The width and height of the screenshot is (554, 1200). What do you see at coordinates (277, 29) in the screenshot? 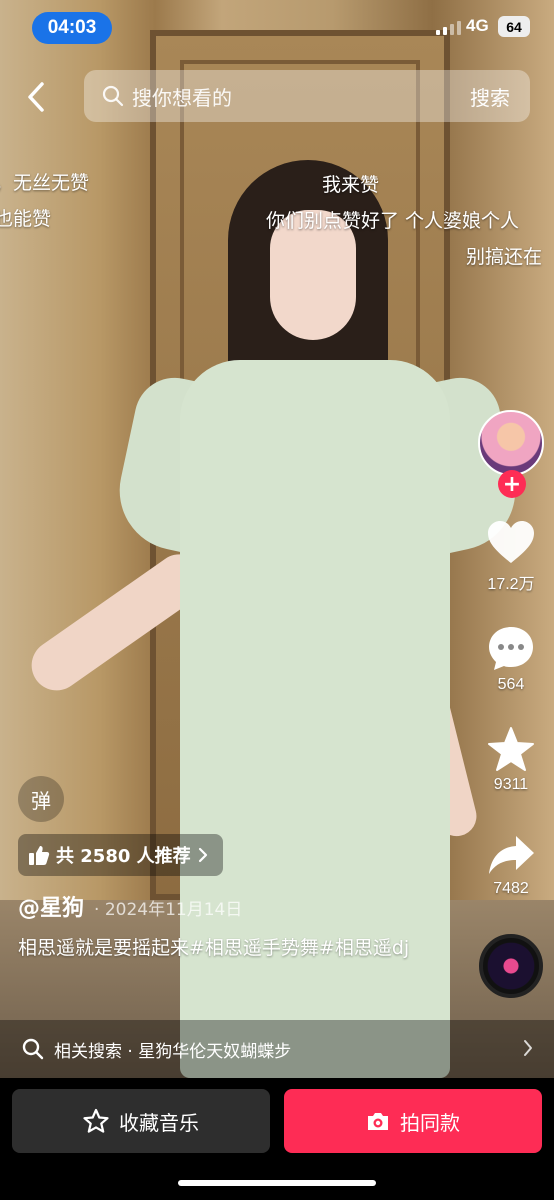
I see `status-bar: 04:03 4G 64` at bounding box center [277, 29].